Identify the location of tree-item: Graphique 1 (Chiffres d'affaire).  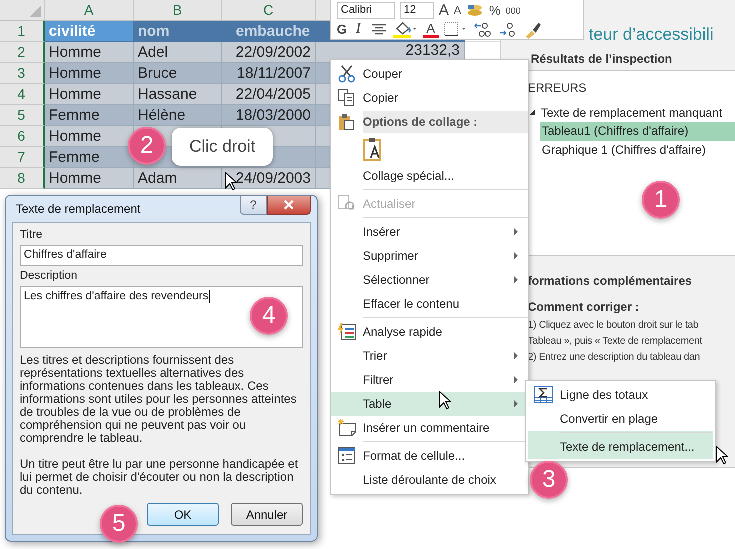
(637, 150).